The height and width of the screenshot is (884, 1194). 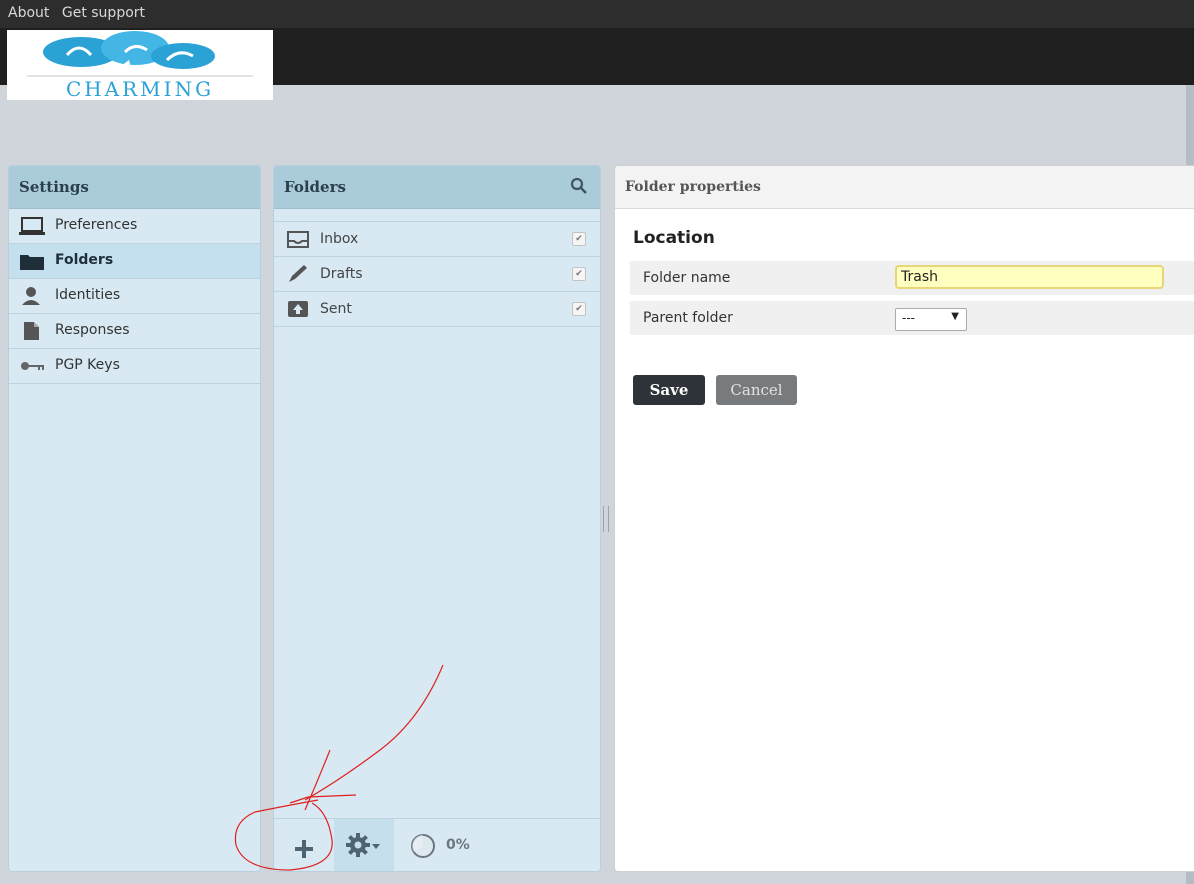 What do you see at coordinates (955, 316) in the screenshot?
I see `dropdown-arrow-icon: ▼` at bounding box center [955, 316].